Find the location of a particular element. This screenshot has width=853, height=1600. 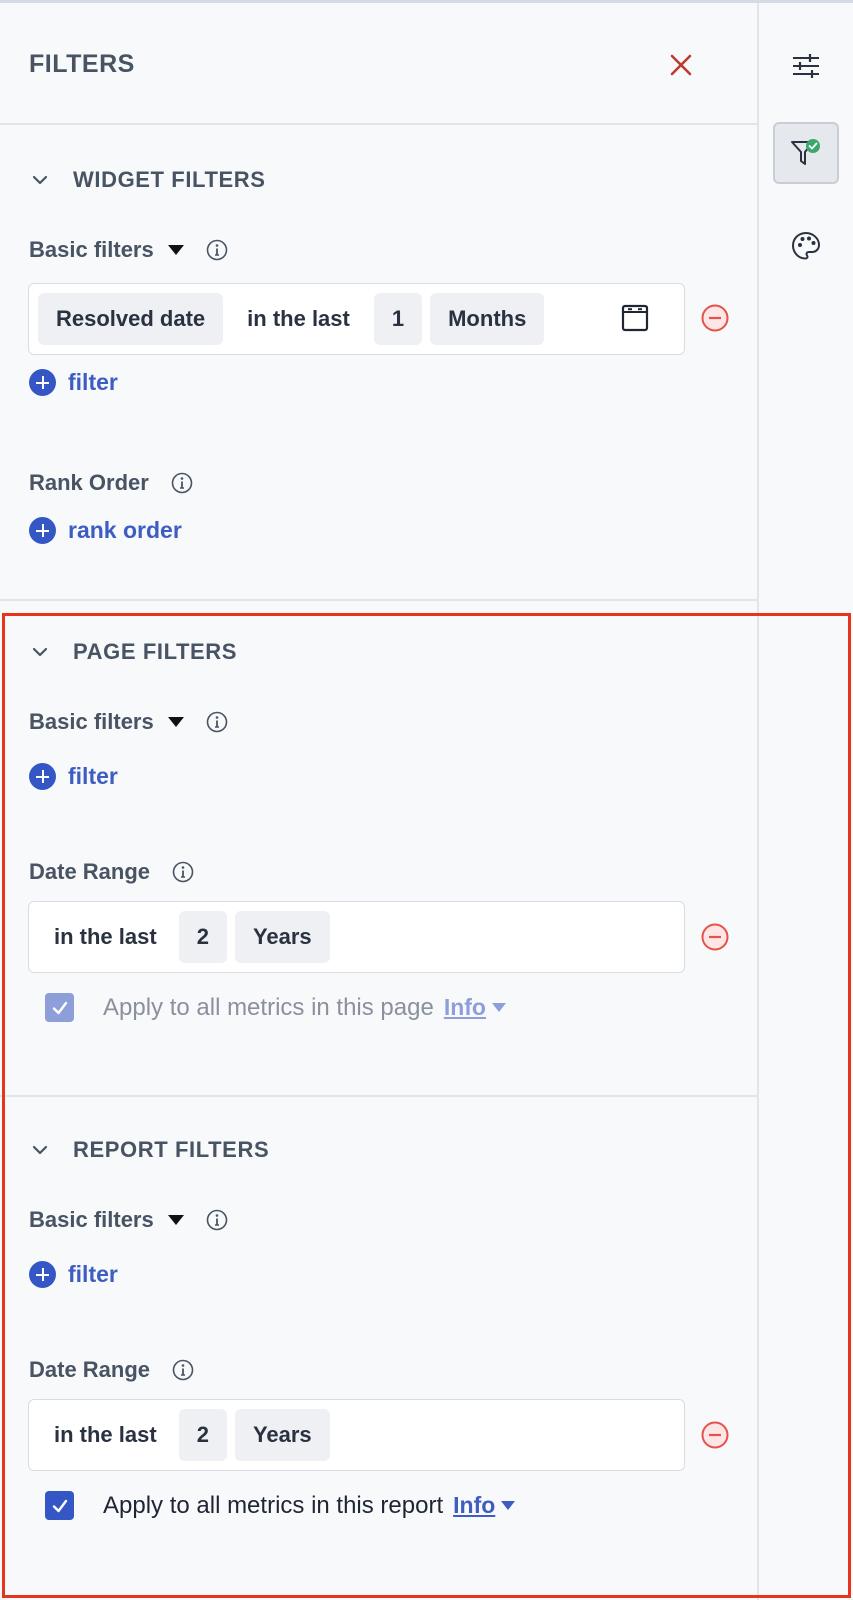

add-page-filter-button: filter is located at coordinates (73, 776).